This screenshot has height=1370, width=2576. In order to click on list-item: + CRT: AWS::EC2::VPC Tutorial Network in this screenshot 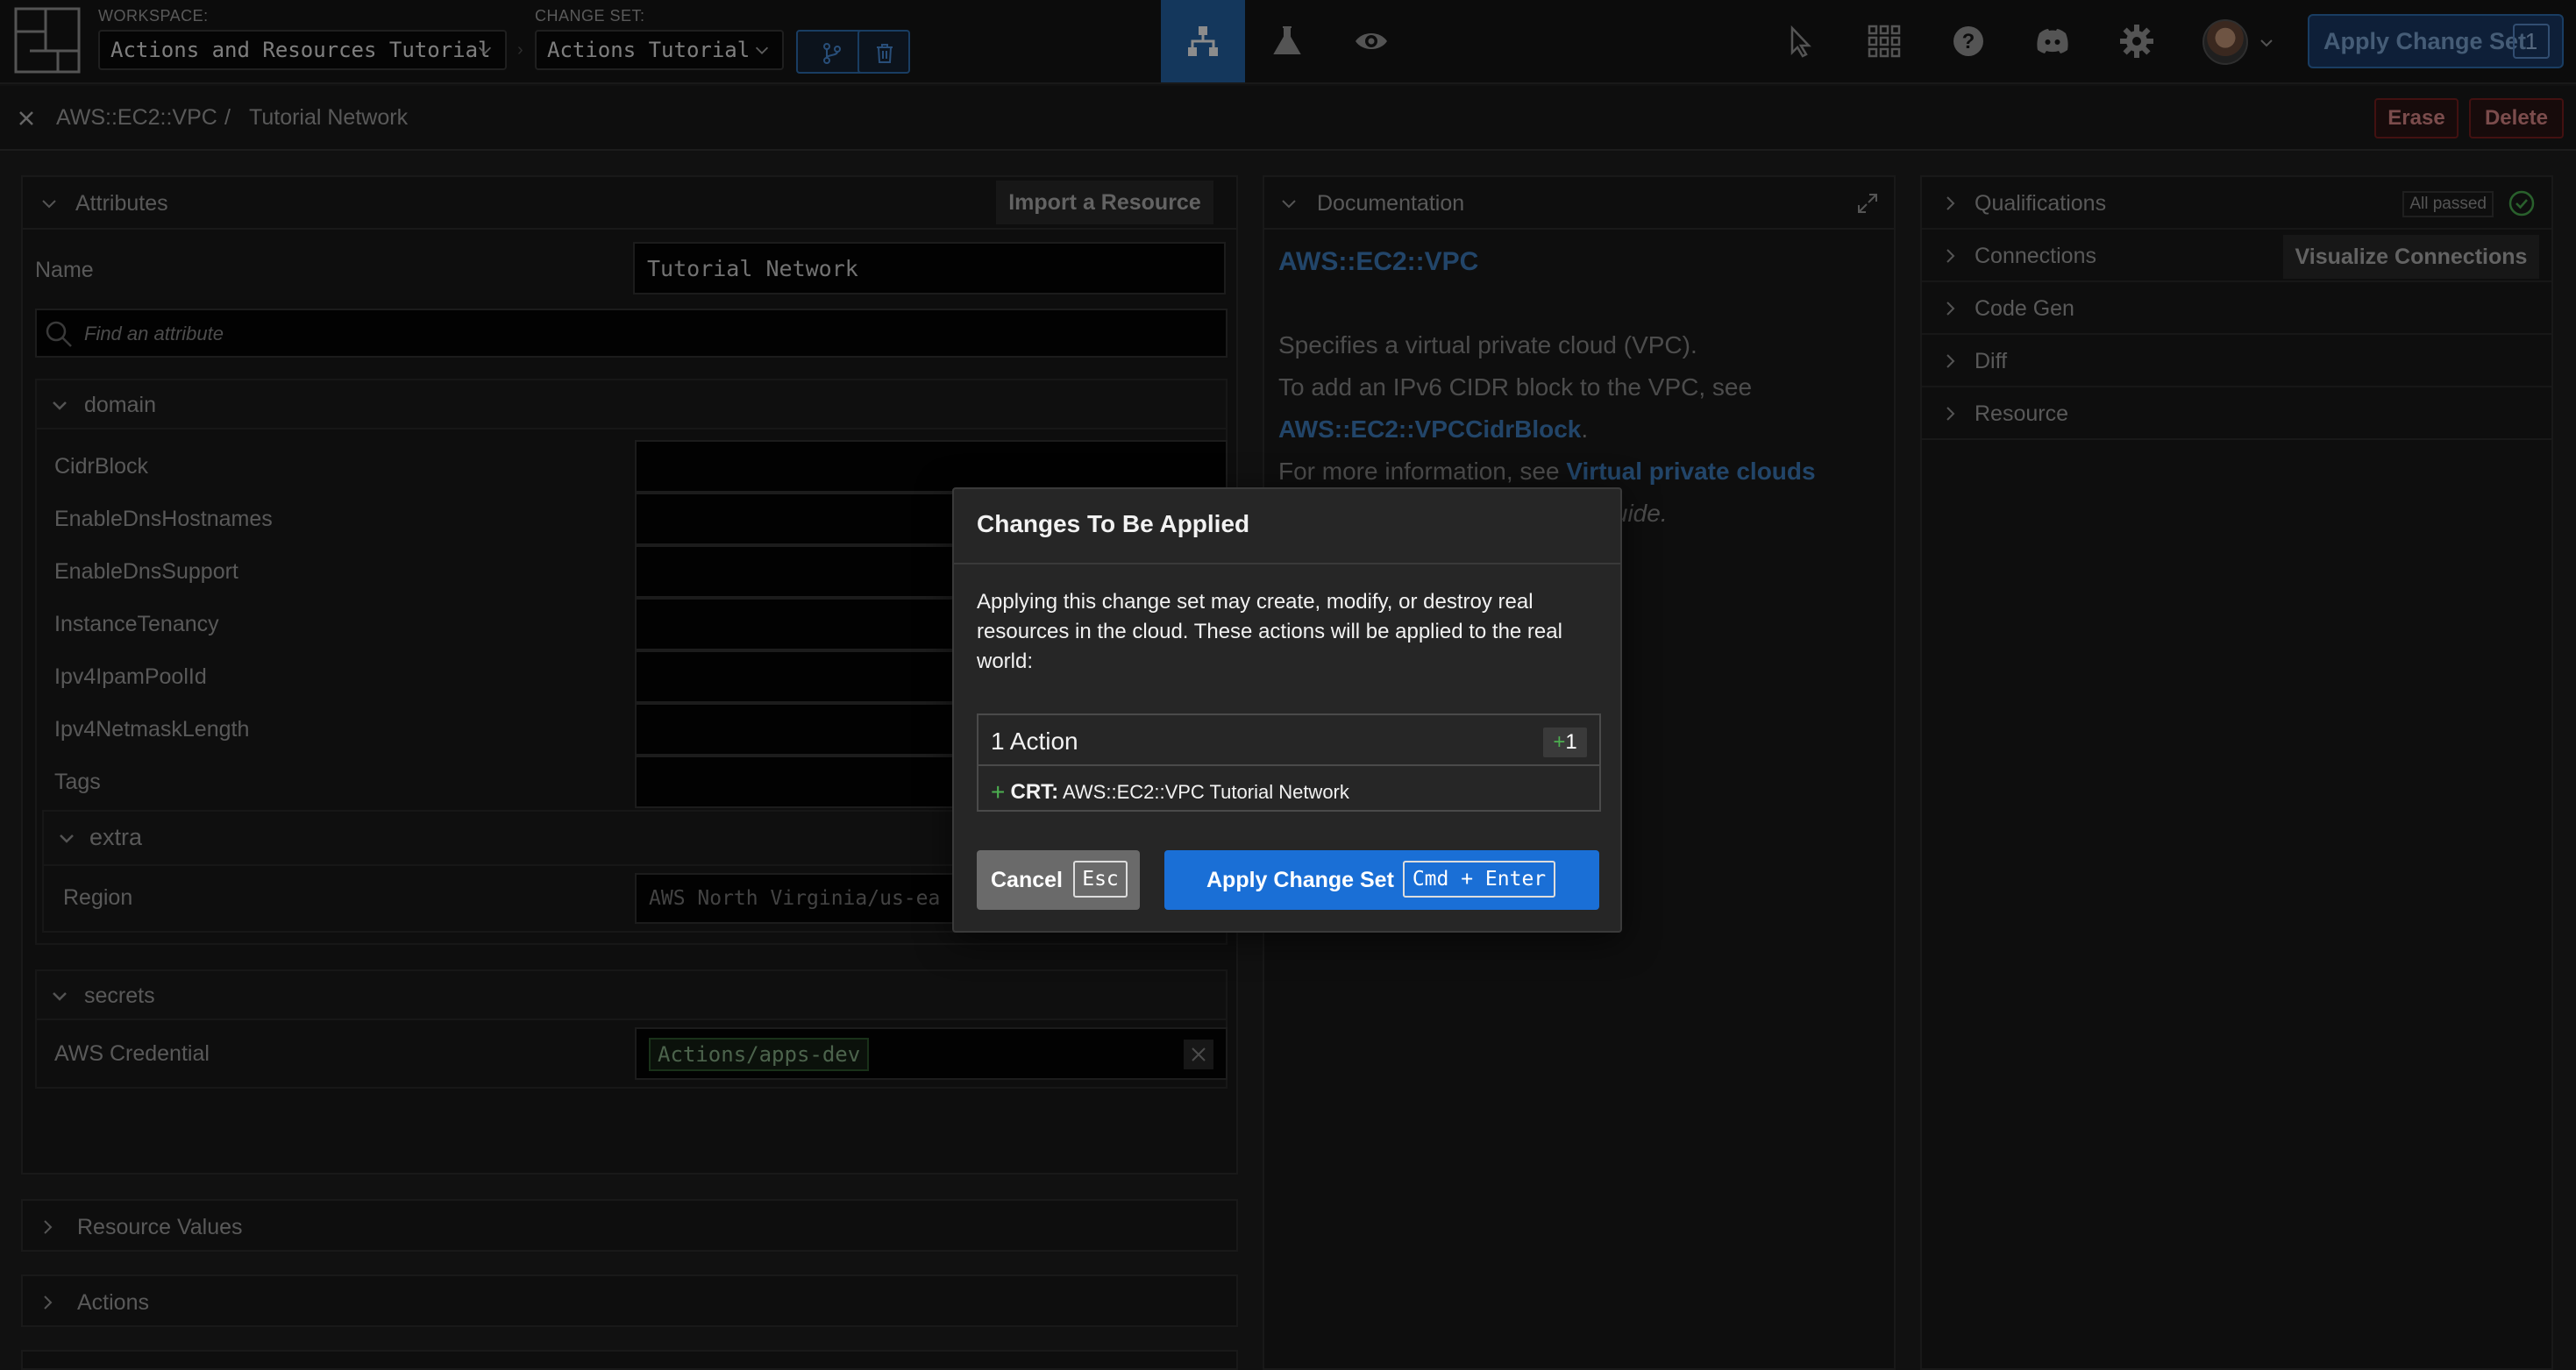, I will do `click(1170, 792)`.